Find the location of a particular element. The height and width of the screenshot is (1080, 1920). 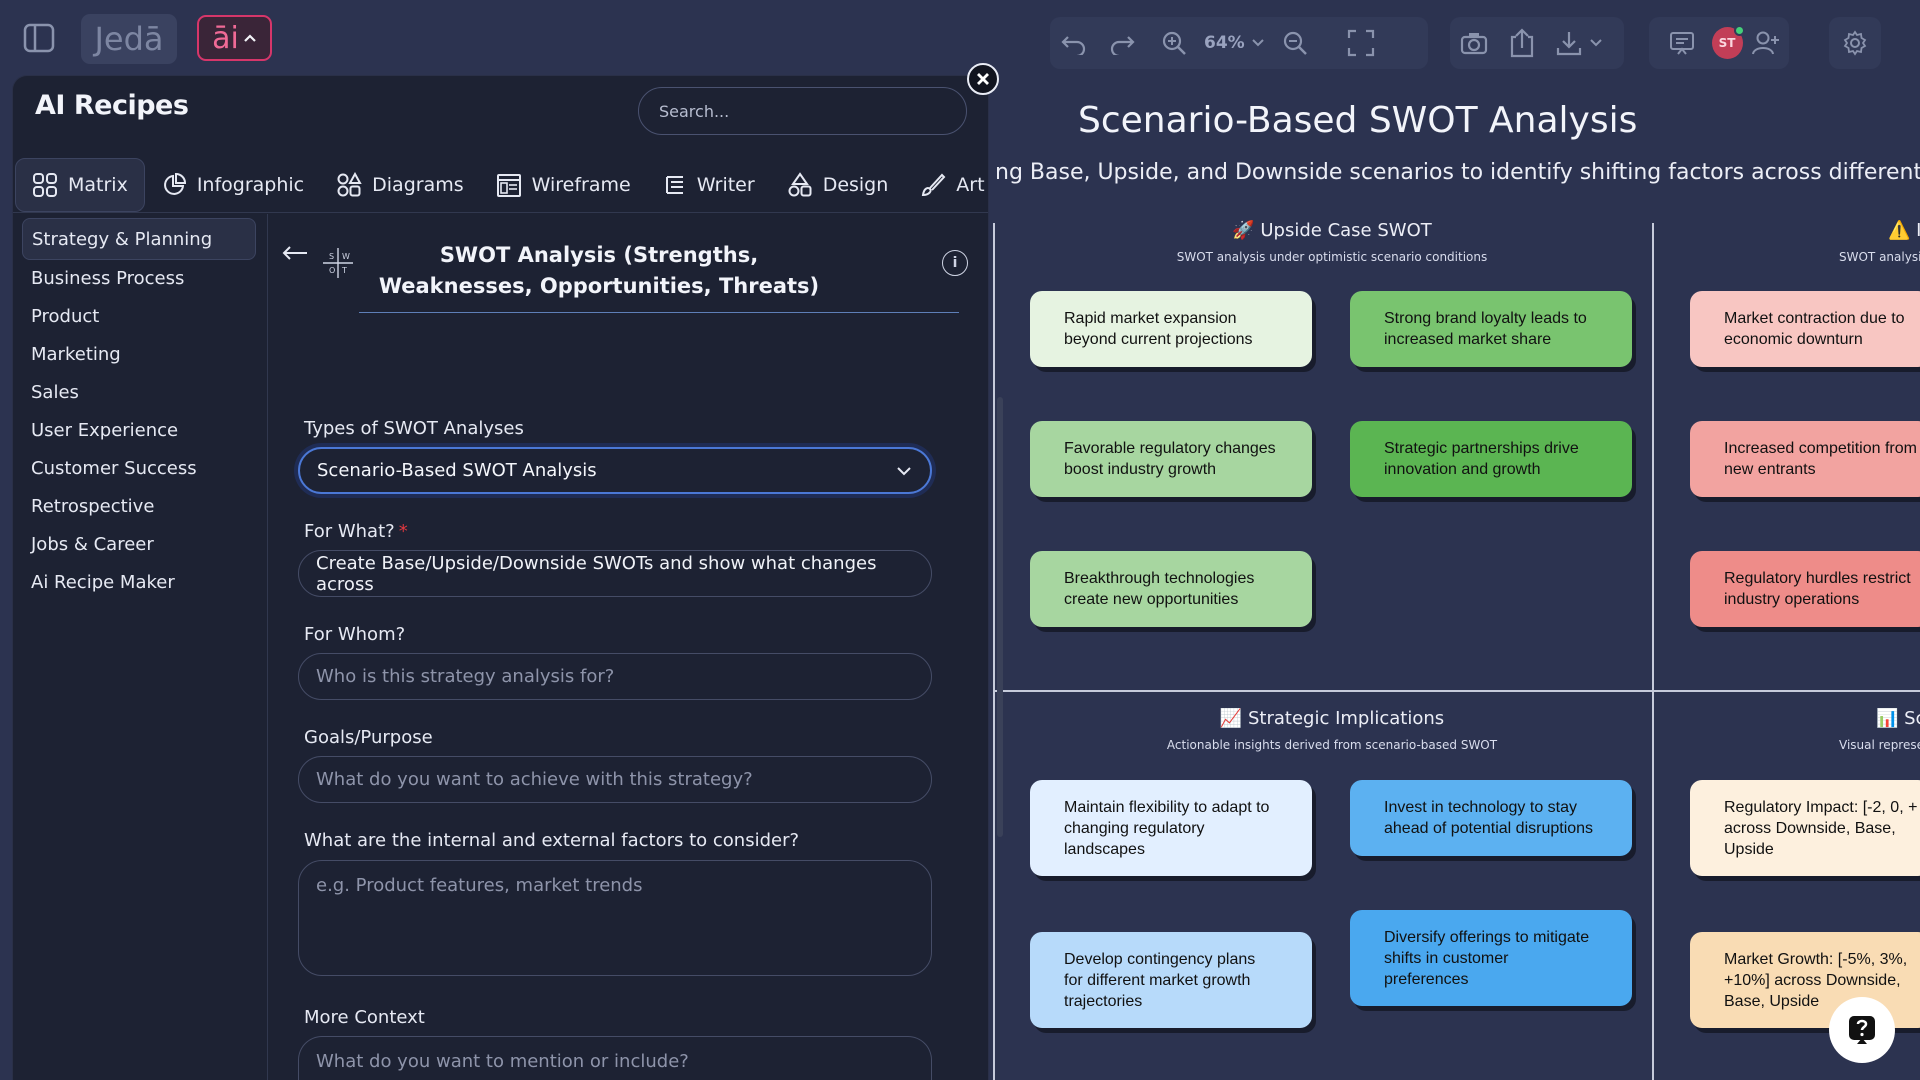

downside-card: Increased competition from new entrants is located at coordinates (1805, 459).